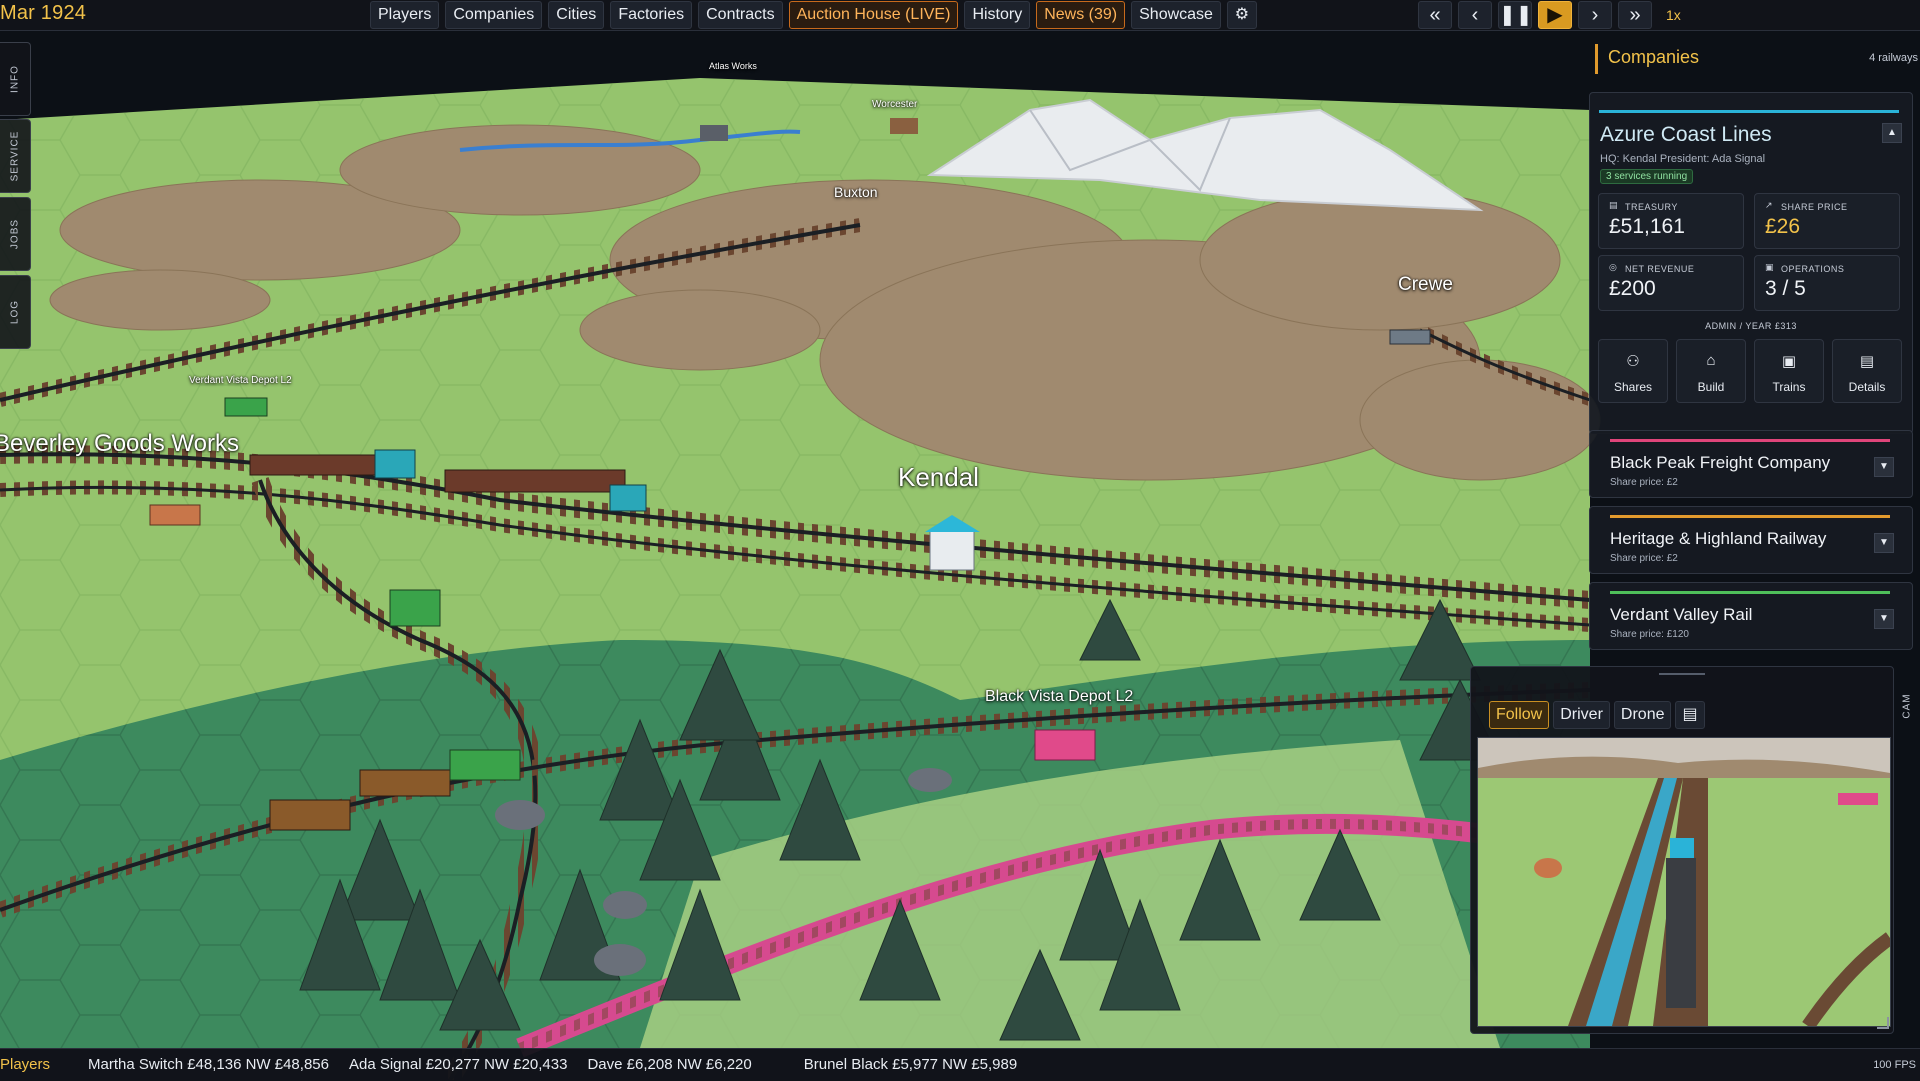  Describe the element at coordinates (1751, 616) in the screenshot. I see `company-card-verdant-valley: Verdant Valley Rail Share price: £120 ▼` at that location.